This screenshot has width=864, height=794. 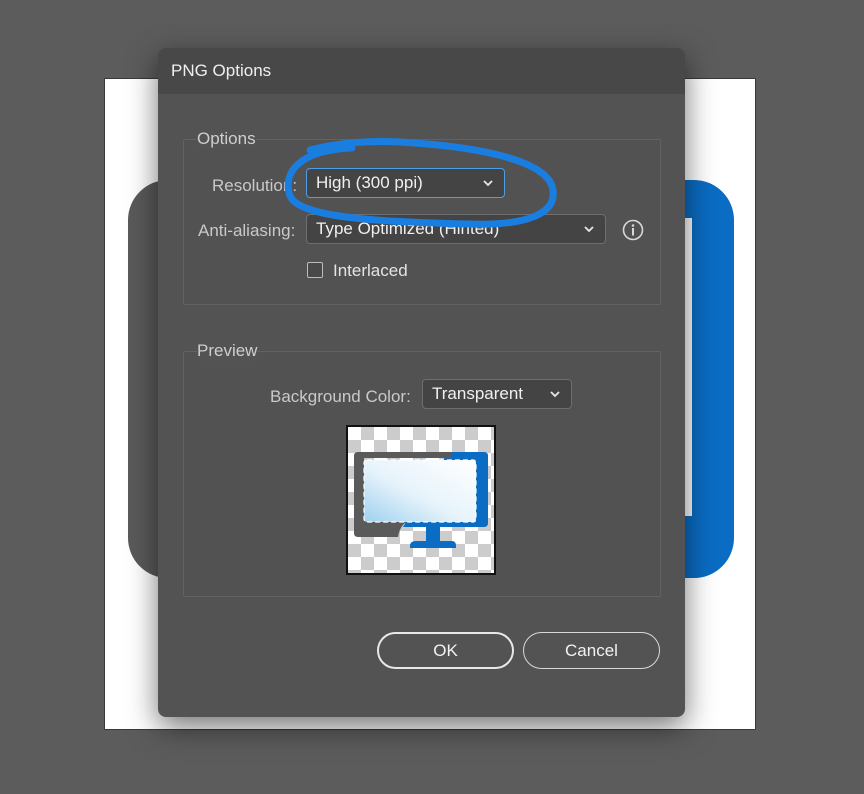 What do you see at coordinates (369, 182) in the screenshot?
I see `resolution-select-value: High (300 ppi)` at bounding box center [369, 182].